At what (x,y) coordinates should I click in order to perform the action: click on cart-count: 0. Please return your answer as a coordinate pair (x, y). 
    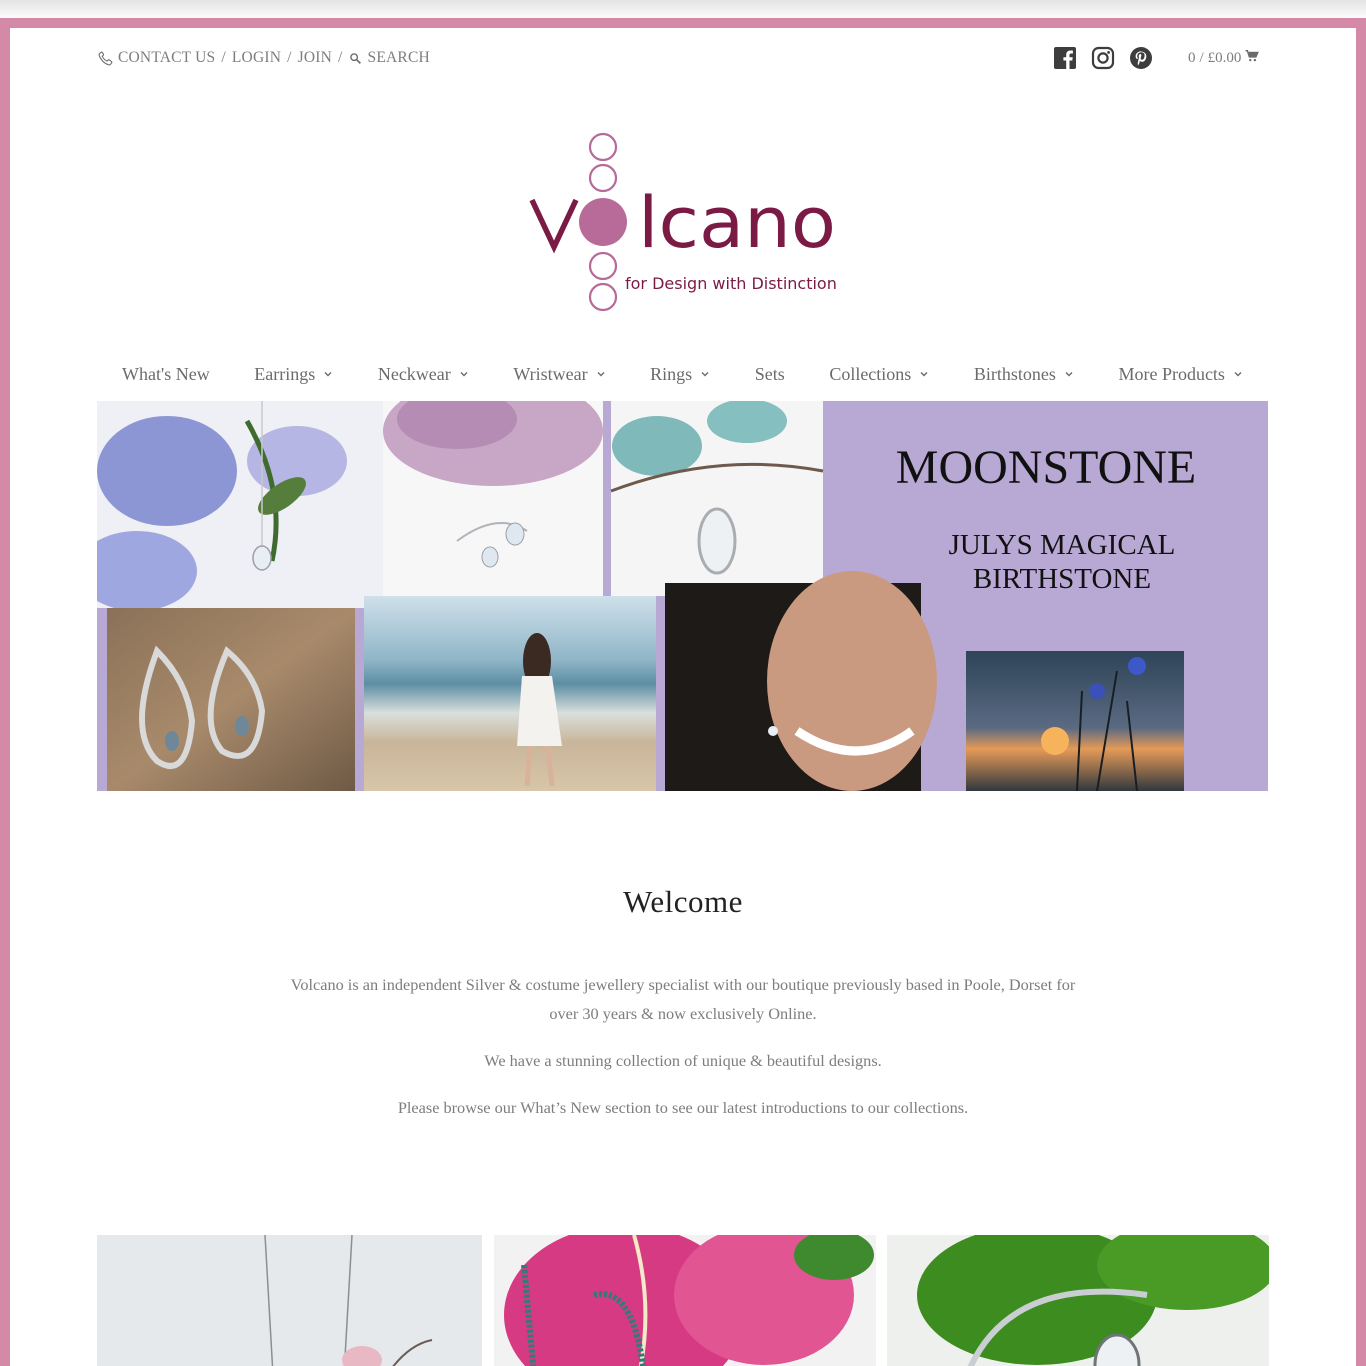
    Looking at the image, I should click on (1192, 58).